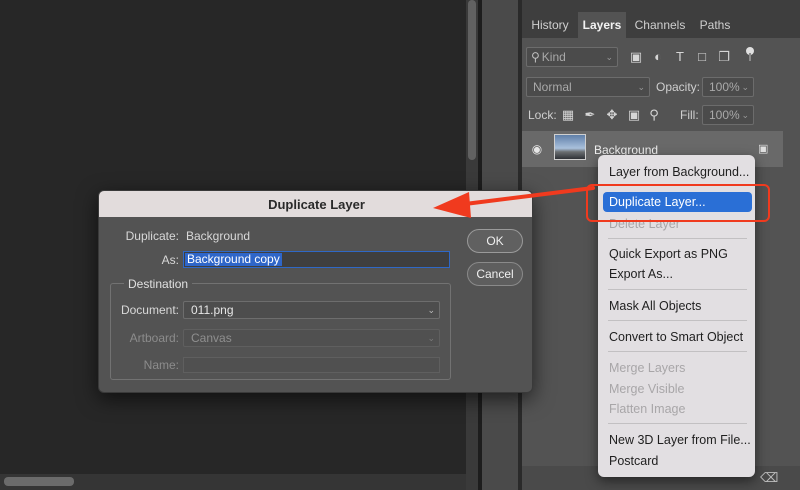  I want to click on artboard-label: Artboard:, so click(154, 338).